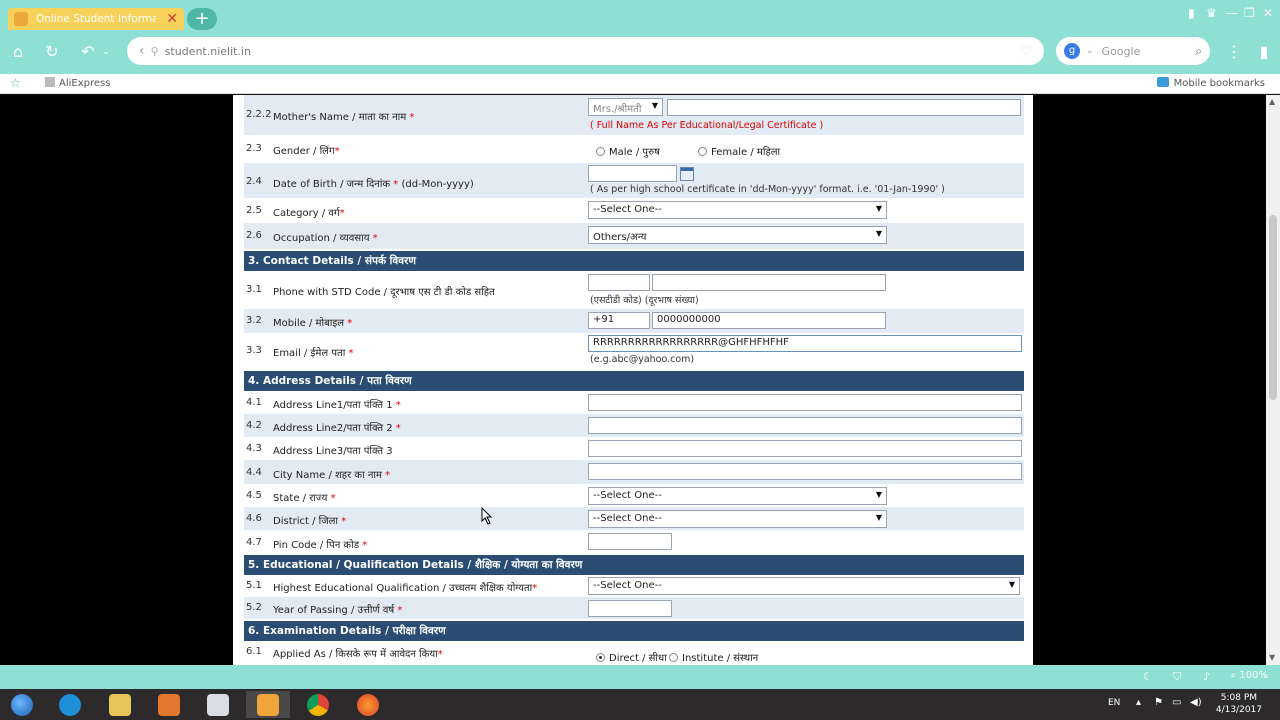 Image resolution: width=1280 pixels, height=720 pixels. I want to click on taskbar-browser, so click(268, 704).